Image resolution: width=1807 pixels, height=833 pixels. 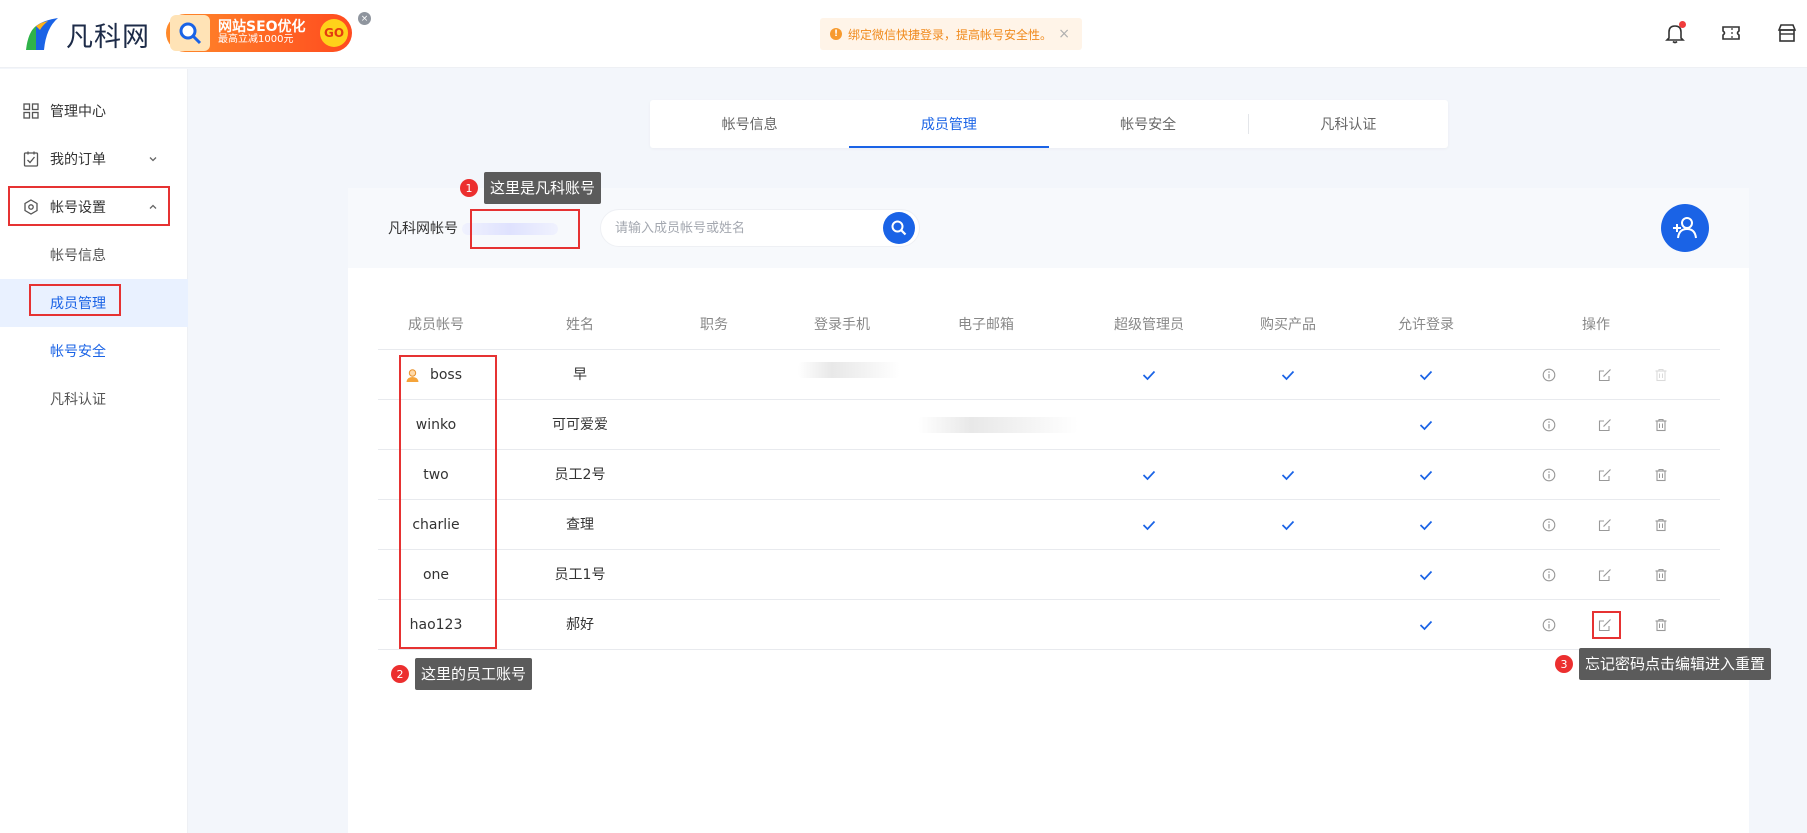 I want to click on callout-1: 1 这里是凡科账号, so click(x=531, y=188).